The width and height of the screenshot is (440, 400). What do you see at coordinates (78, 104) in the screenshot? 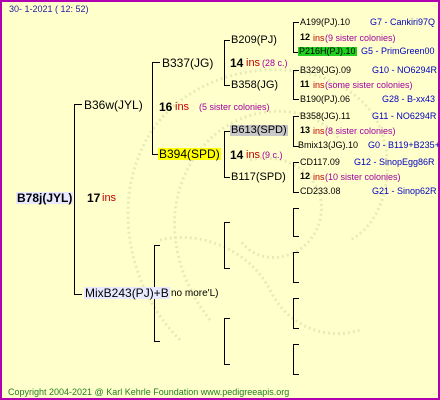
I see `root-sire-line` at bounding box center [78, 104].